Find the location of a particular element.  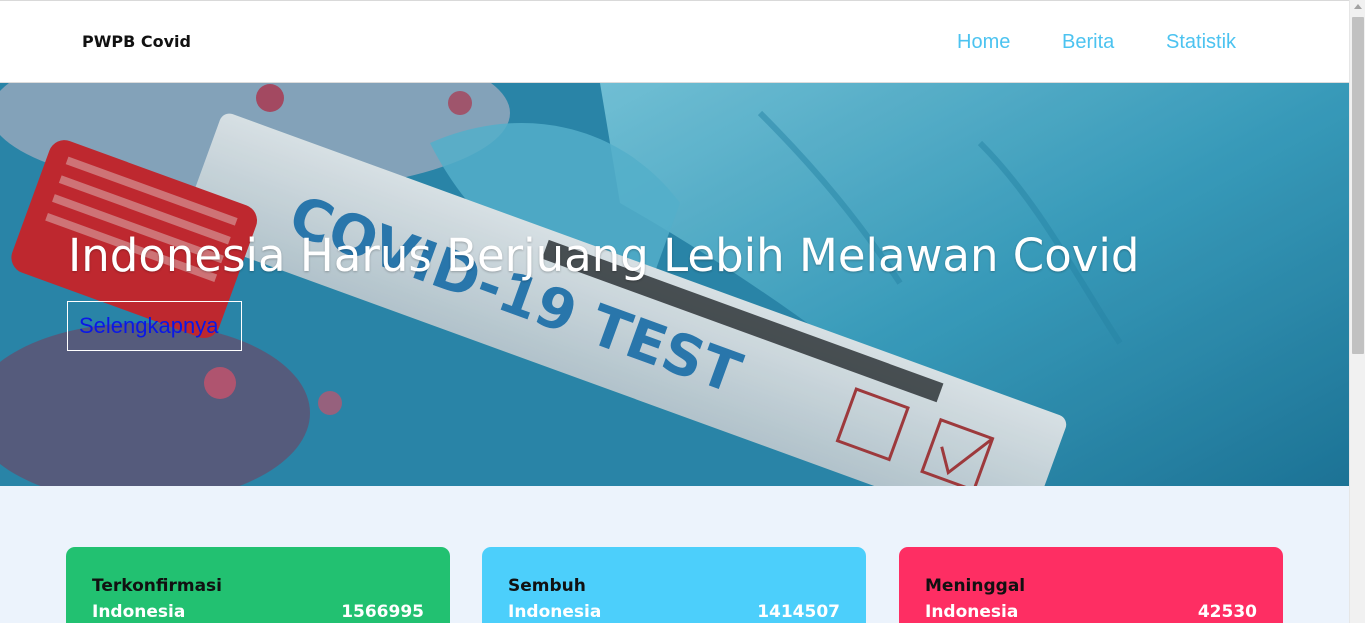

navbar: PWPB Covid Home Berita Statistik is located at coordinates (674, 42).